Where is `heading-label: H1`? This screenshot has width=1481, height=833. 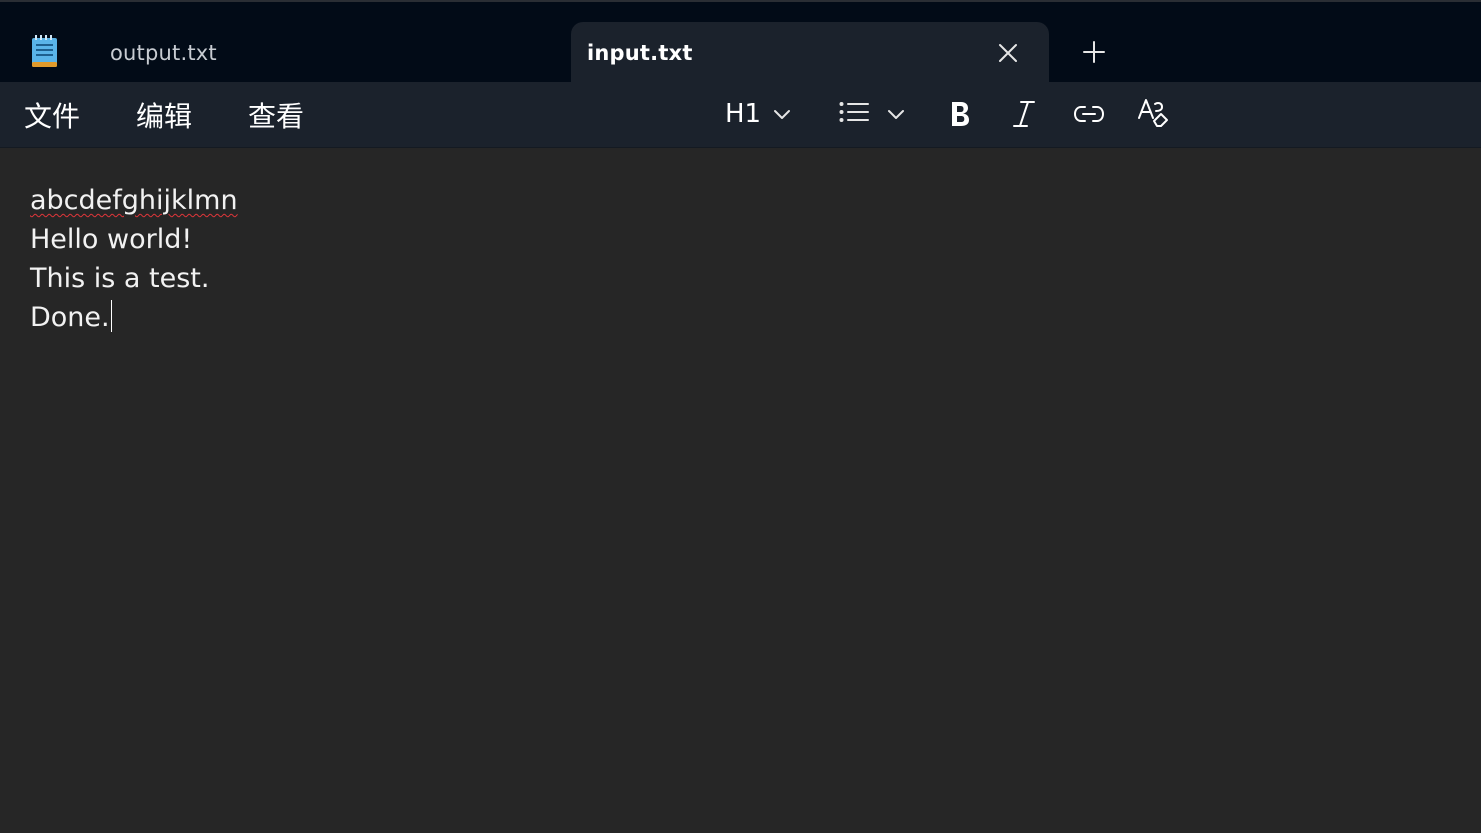
heading-label: H1 is located at coordinates (743, 114).